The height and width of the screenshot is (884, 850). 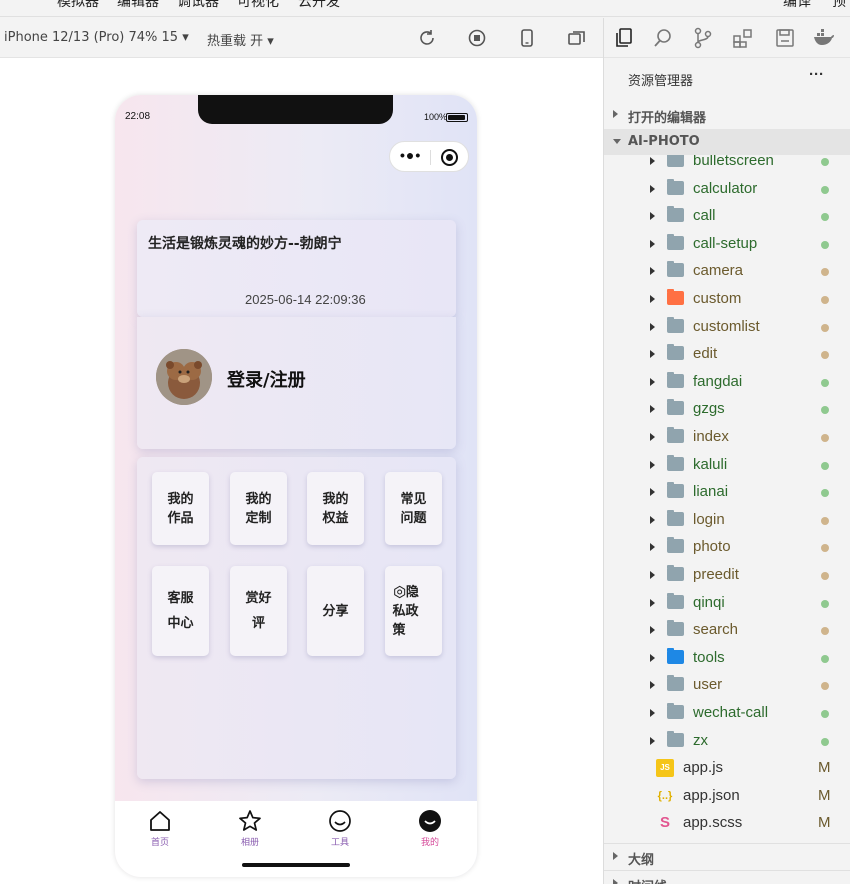 I want to click on login-card: 登录/注册, so click(x=296, y=383).